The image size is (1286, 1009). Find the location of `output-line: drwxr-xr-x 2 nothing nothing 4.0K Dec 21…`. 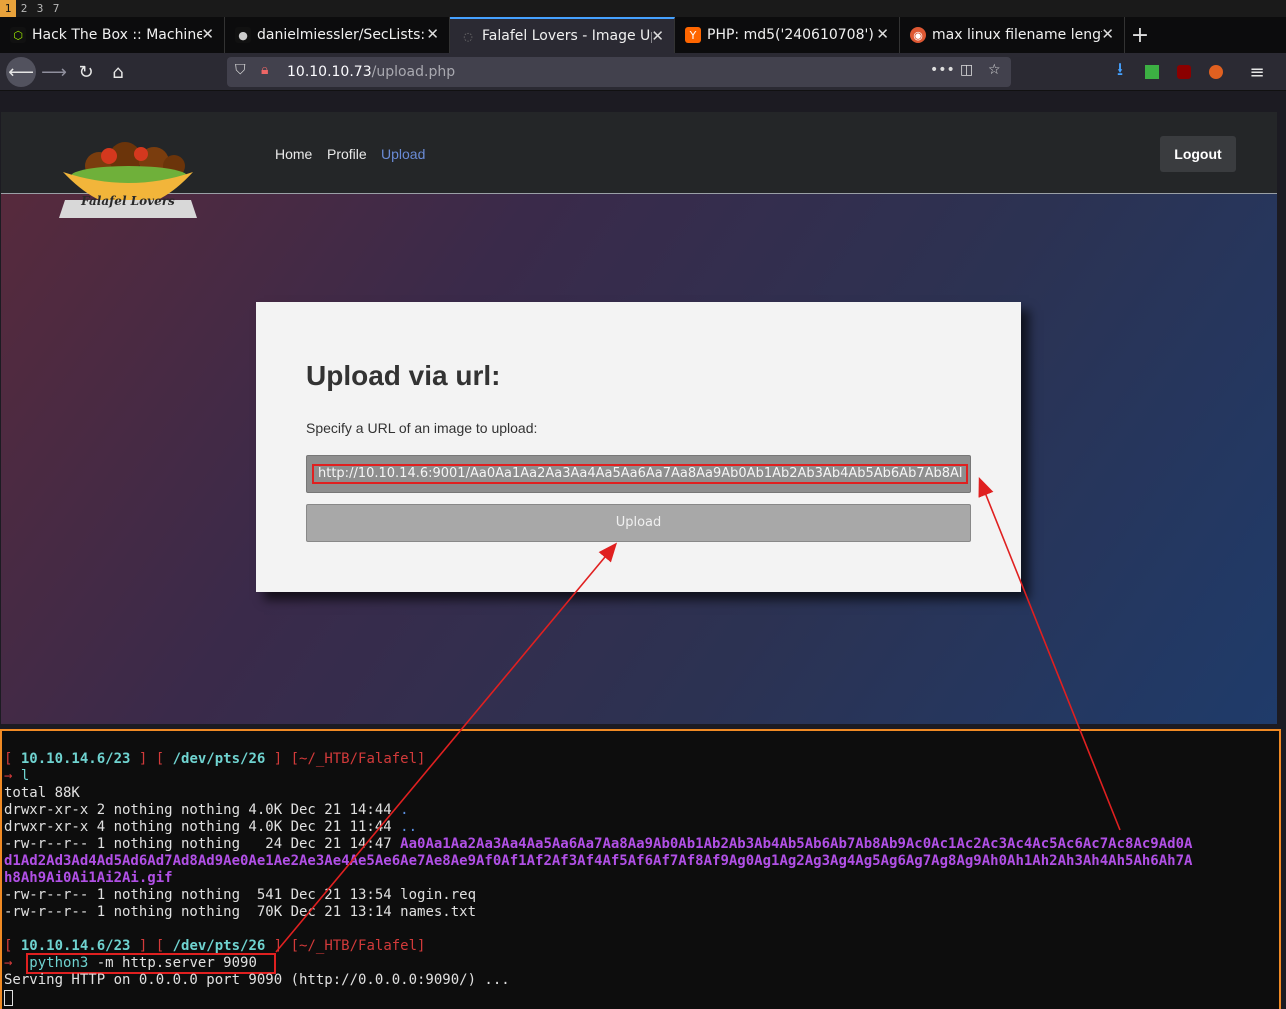

output-line: drwxr-xr-x 2 nothing nothing 4.0K Dec 21… is located at coordinates (206, 810).